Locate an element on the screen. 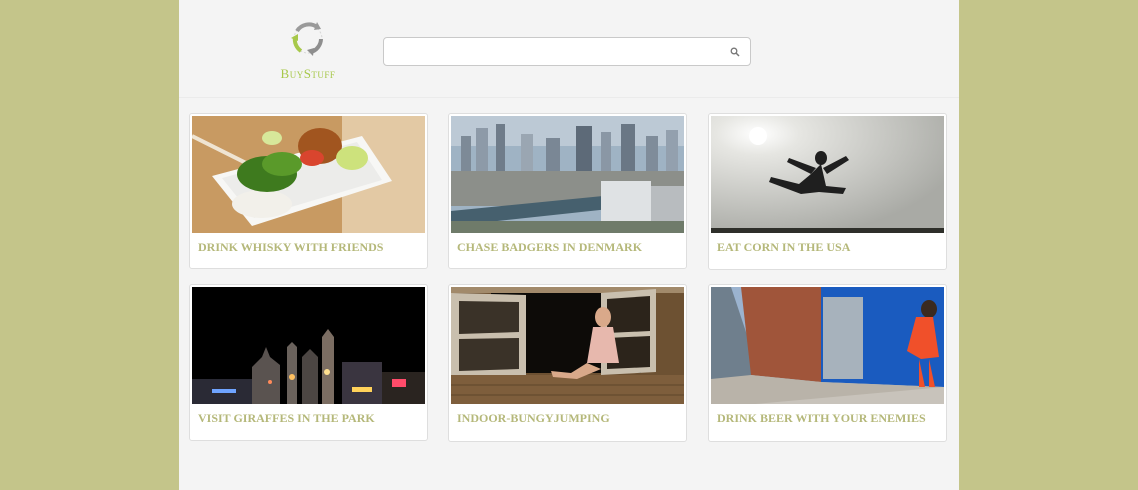 This screenshot has width=1138, height=490. activity-card: EAT CORN IN THE USA is located at coordinates (827, 191).